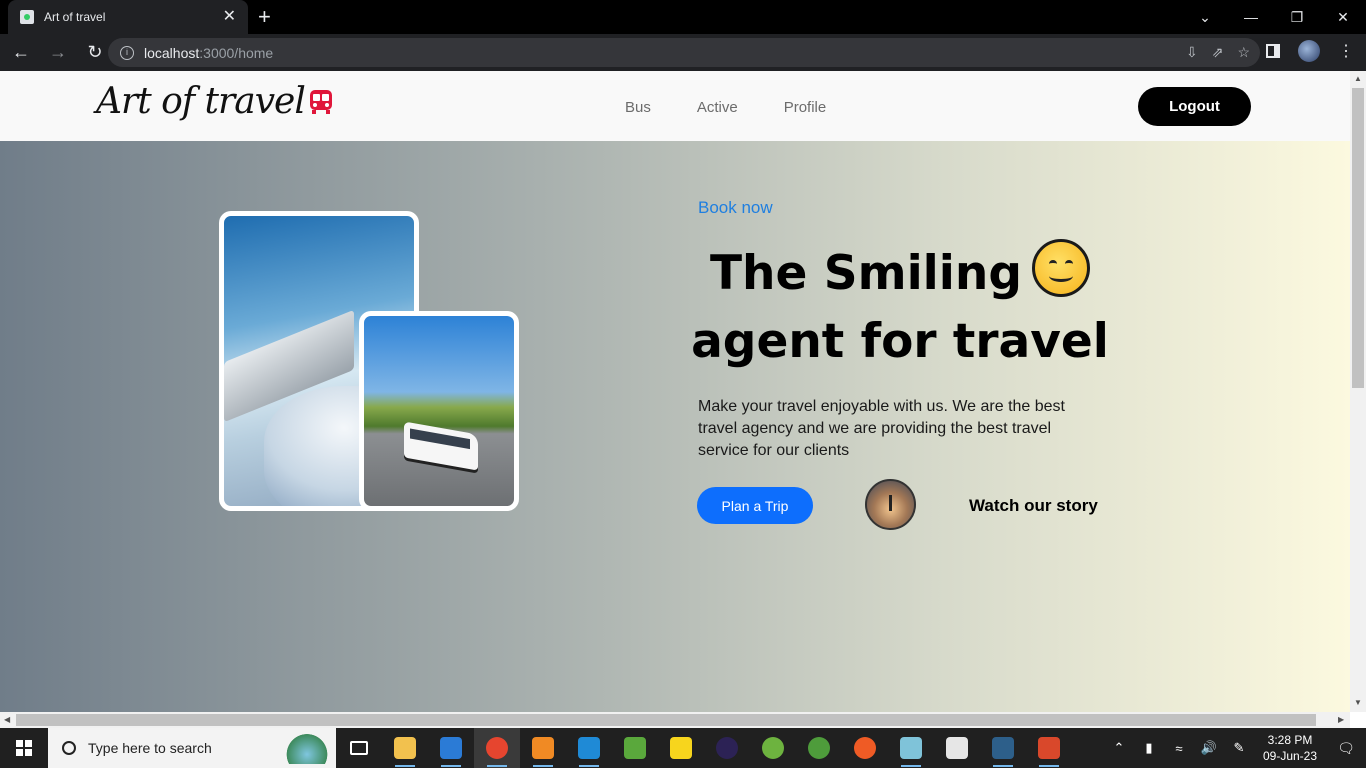 The height and width of the screenshot is (768, 1366). Describe the element at coordinates (95, 52) in the screenshot. I see `reload-icon: ↻` at that location.